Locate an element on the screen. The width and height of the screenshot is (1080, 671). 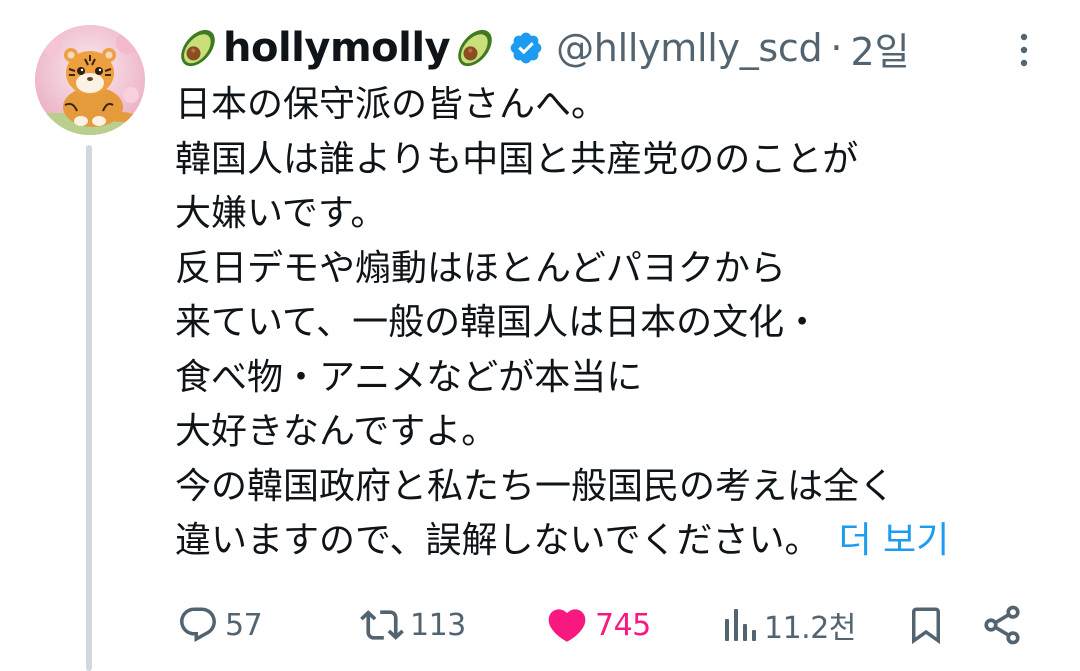
tweet-text-line: 韓国人は誰よりも中国と共産党ののことが is located at coordinates (517, 159).